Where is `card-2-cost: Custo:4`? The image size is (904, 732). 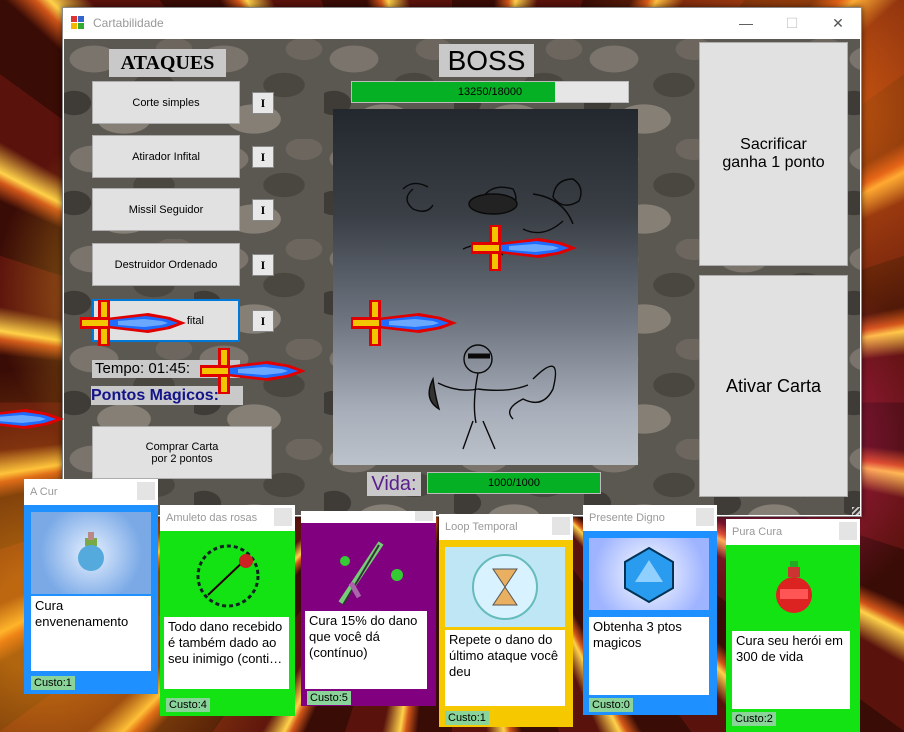
card-2-cost: Custo:4 is located at coordinates (188, 705).